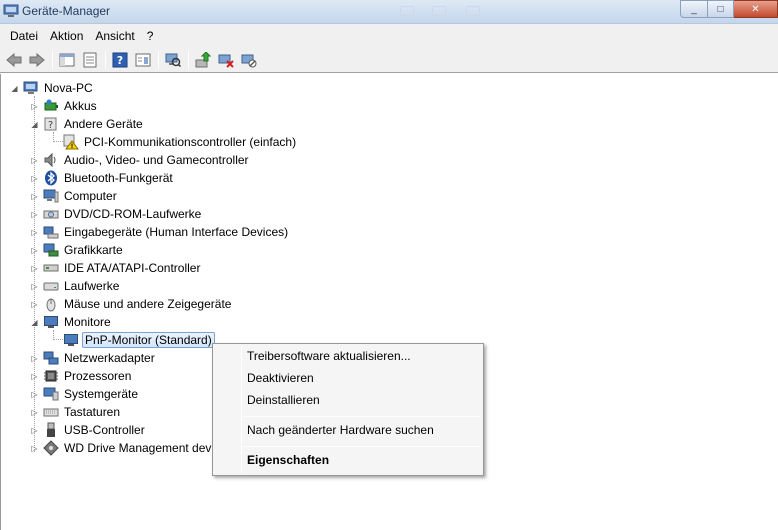 Image resolution: width=778 pixels, height=530 pixels. Describe the element at coordinates (756, 9) in the screenshot. I see `close-button: ✕` at that location.